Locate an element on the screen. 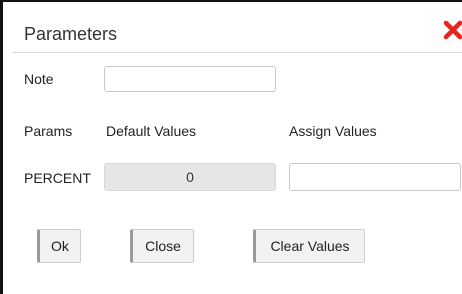  default-values-column-header: Default Values is located at coordinates (151, 131).